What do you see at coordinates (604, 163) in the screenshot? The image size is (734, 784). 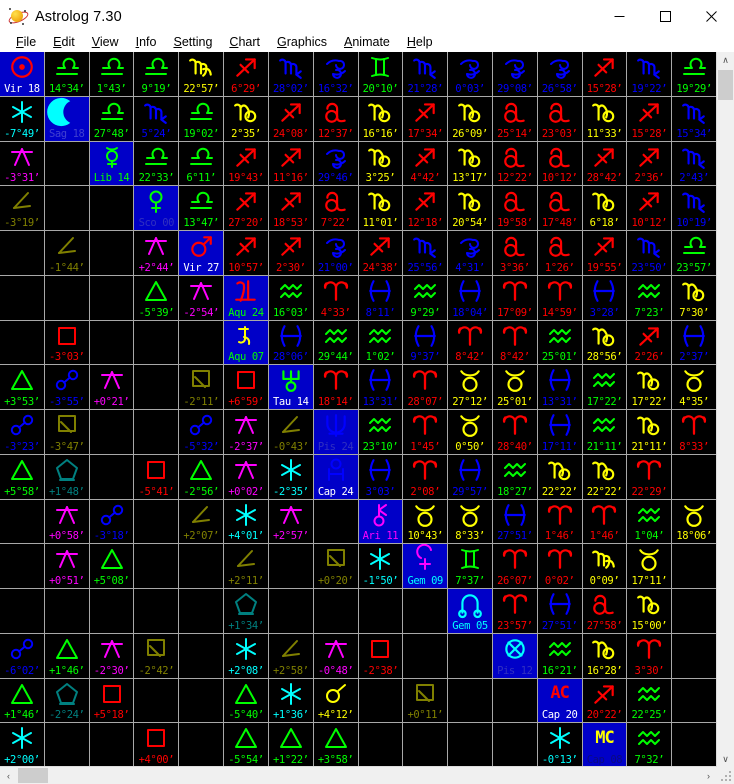 I see `sign-cell-sagittarius: 28°42’` at bounding box center [604, 163].